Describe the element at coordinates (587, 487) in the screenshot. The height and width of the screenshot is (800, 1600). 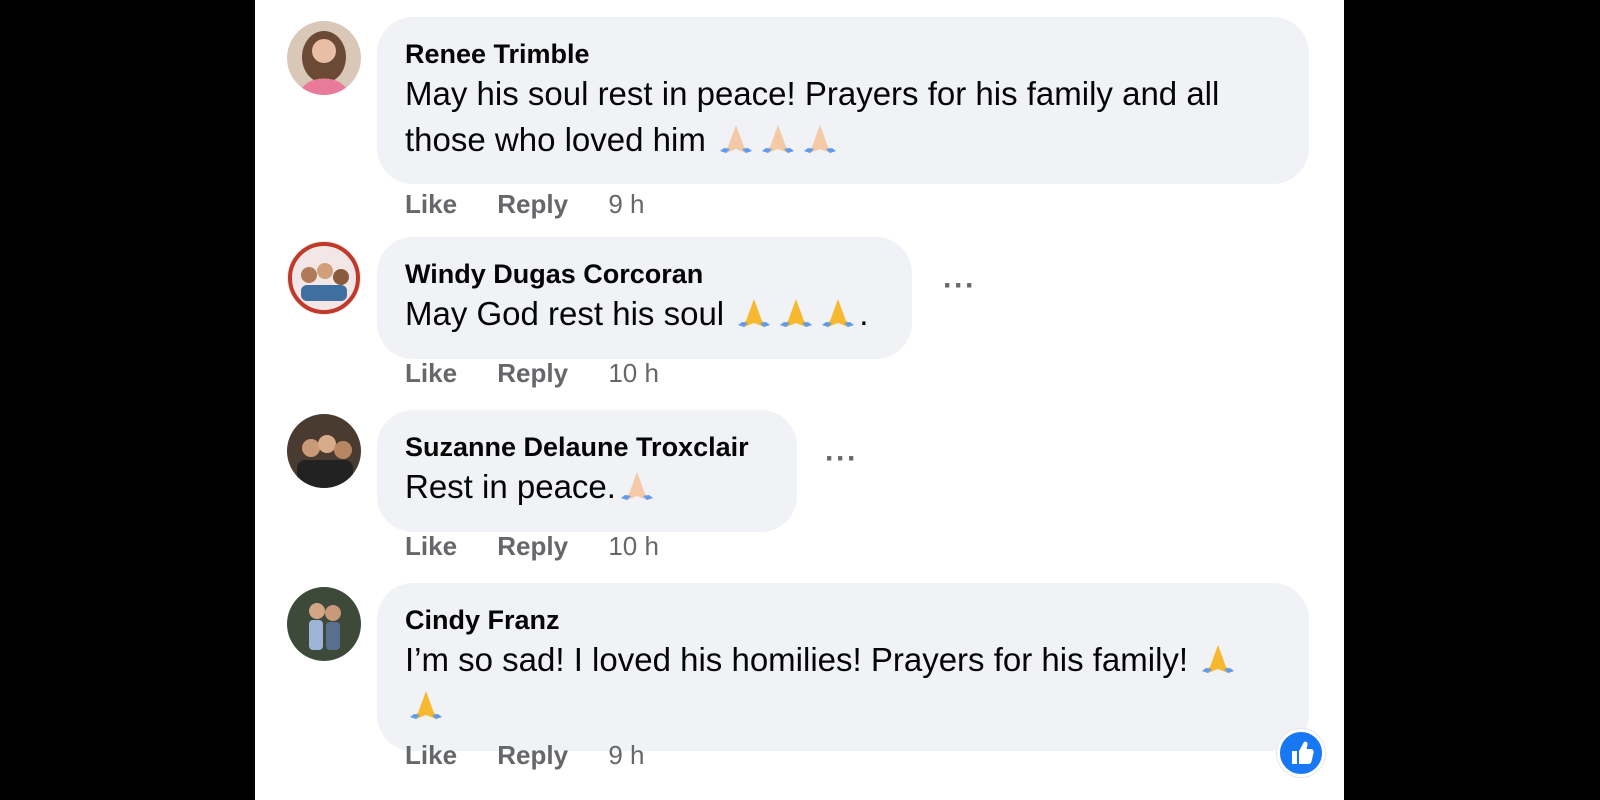
I see `comment-text: Rest in peace.` at that location.